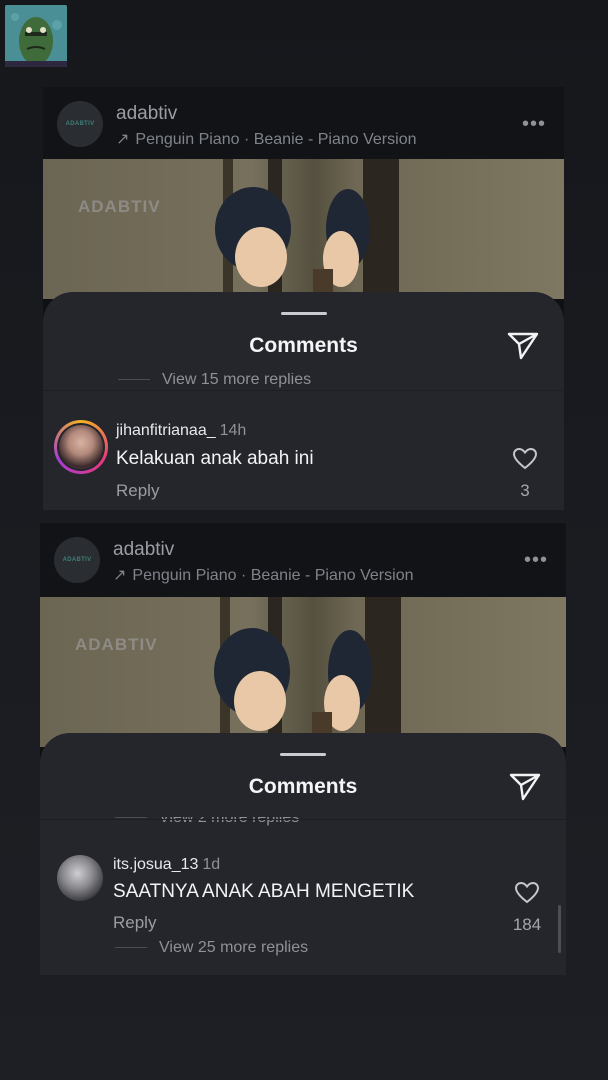  Describe the element at coordinates (525, 490) in the screenshot. I see `like-count: 3` at that location.